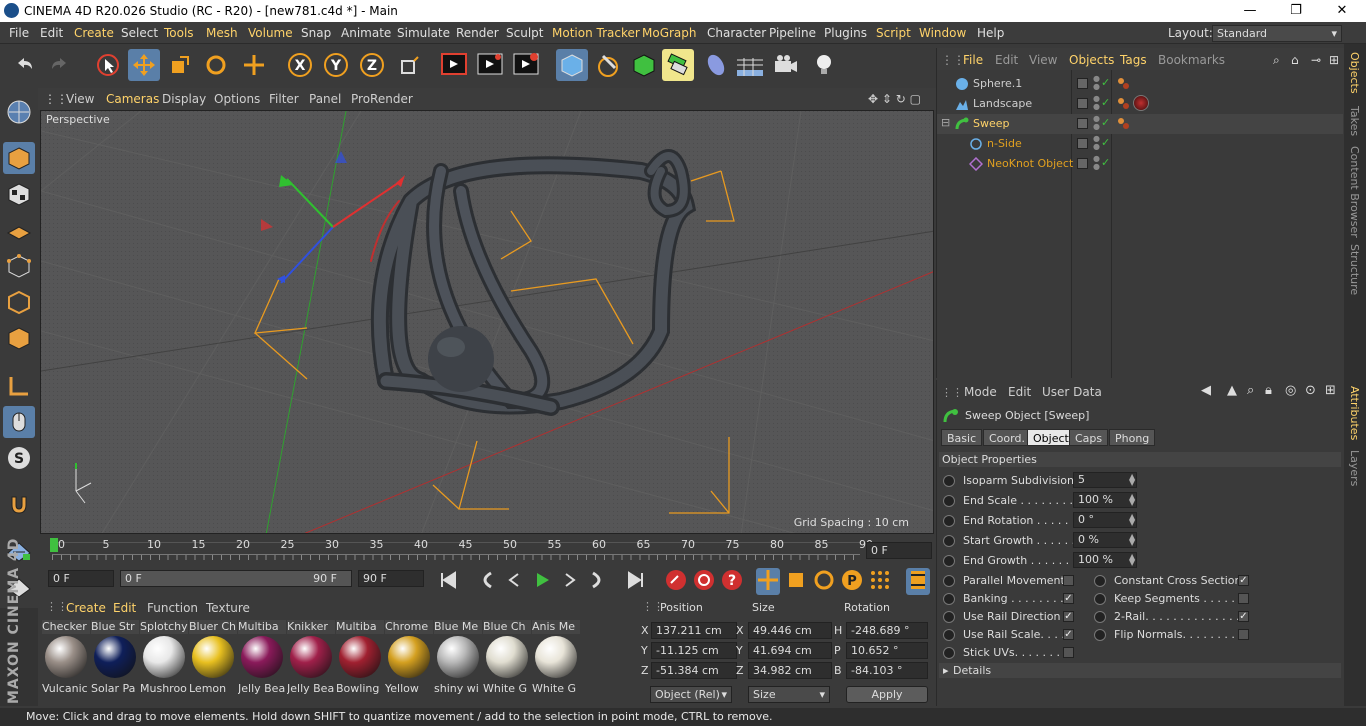 The image size is (1366, 726). I want to click on key-parameter-icon: P, so click(852, 581).